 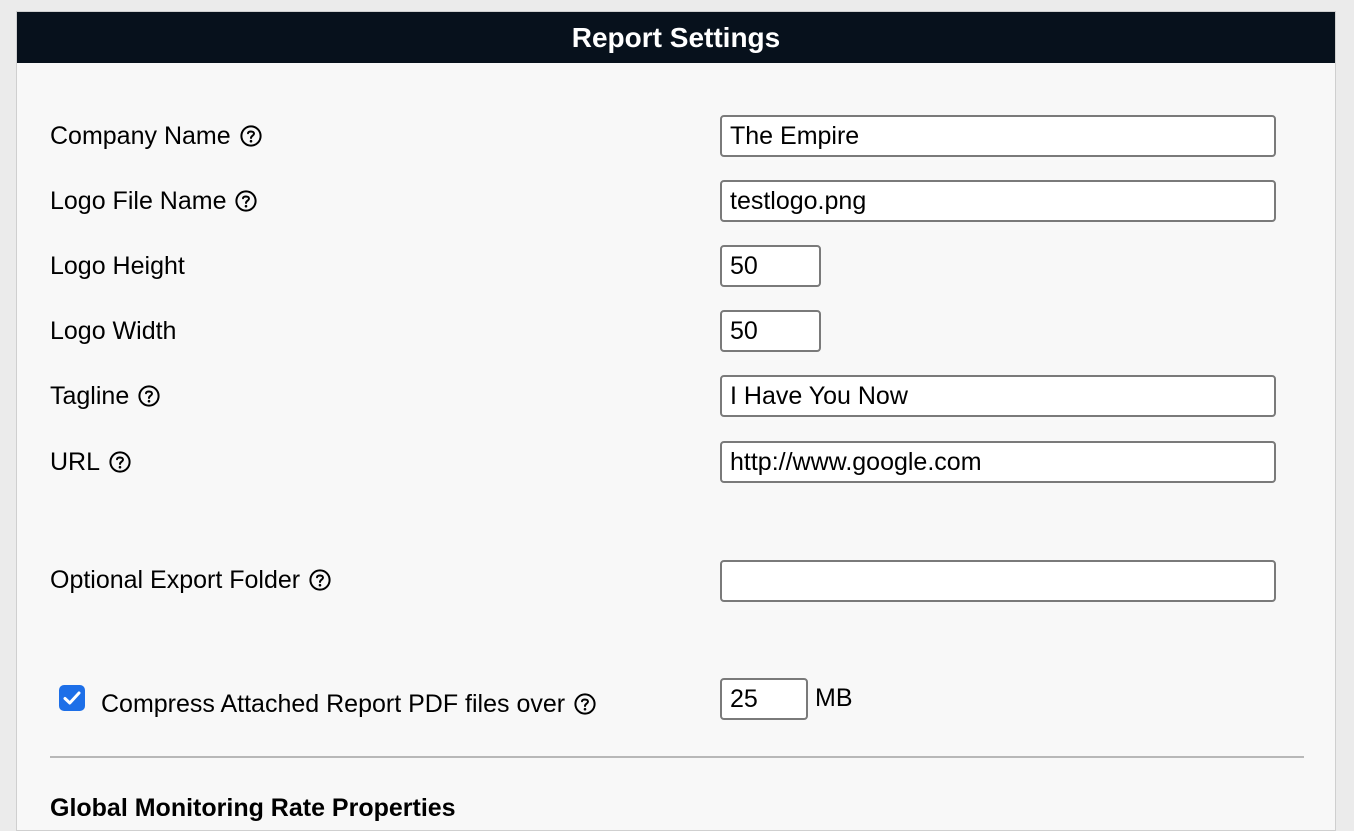 I want to click on logo-height-label: Logo Height, so click(x=117, y=266).